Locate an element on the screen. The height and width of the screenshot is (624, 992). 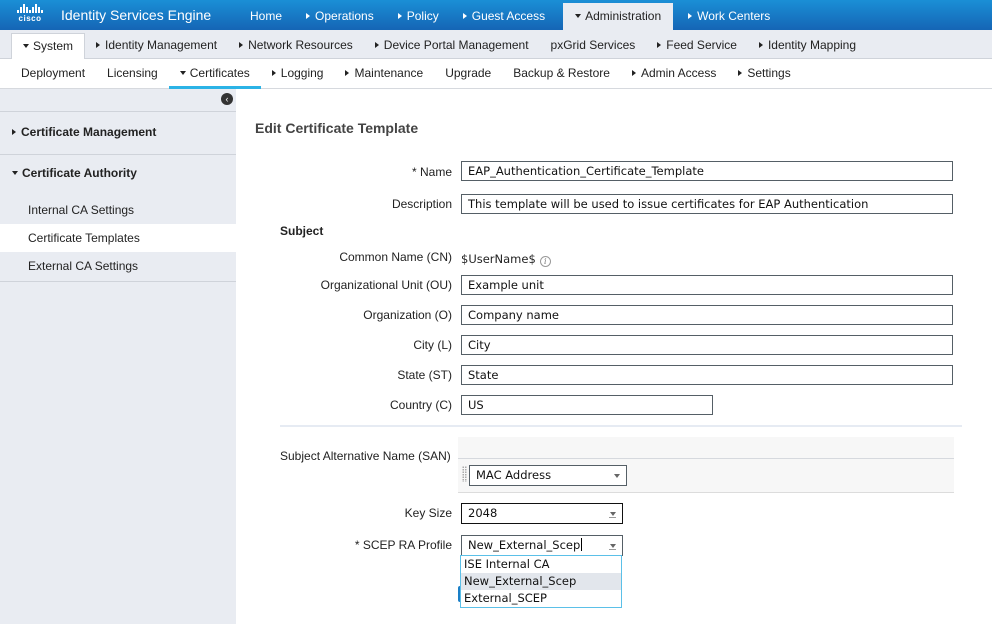
state-label: State (ST) is located at coordinates (424, 375).